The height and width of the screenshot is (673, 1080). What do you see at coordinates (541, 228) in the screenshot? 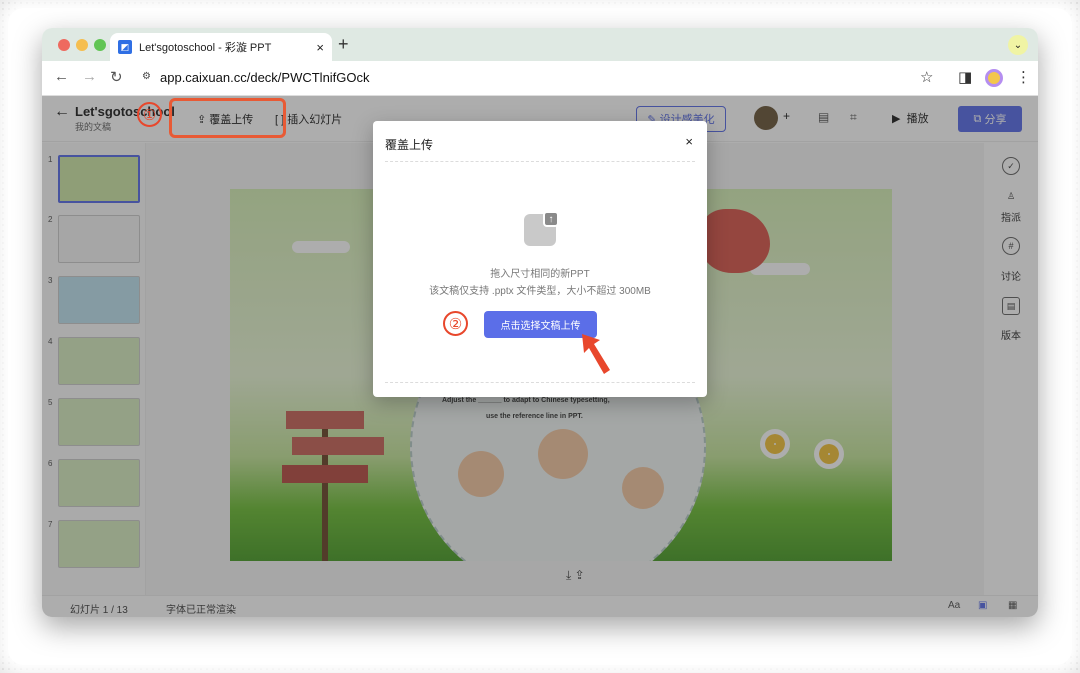
I see `image-upload-icon: ↑` at bounding box center [541, 228].